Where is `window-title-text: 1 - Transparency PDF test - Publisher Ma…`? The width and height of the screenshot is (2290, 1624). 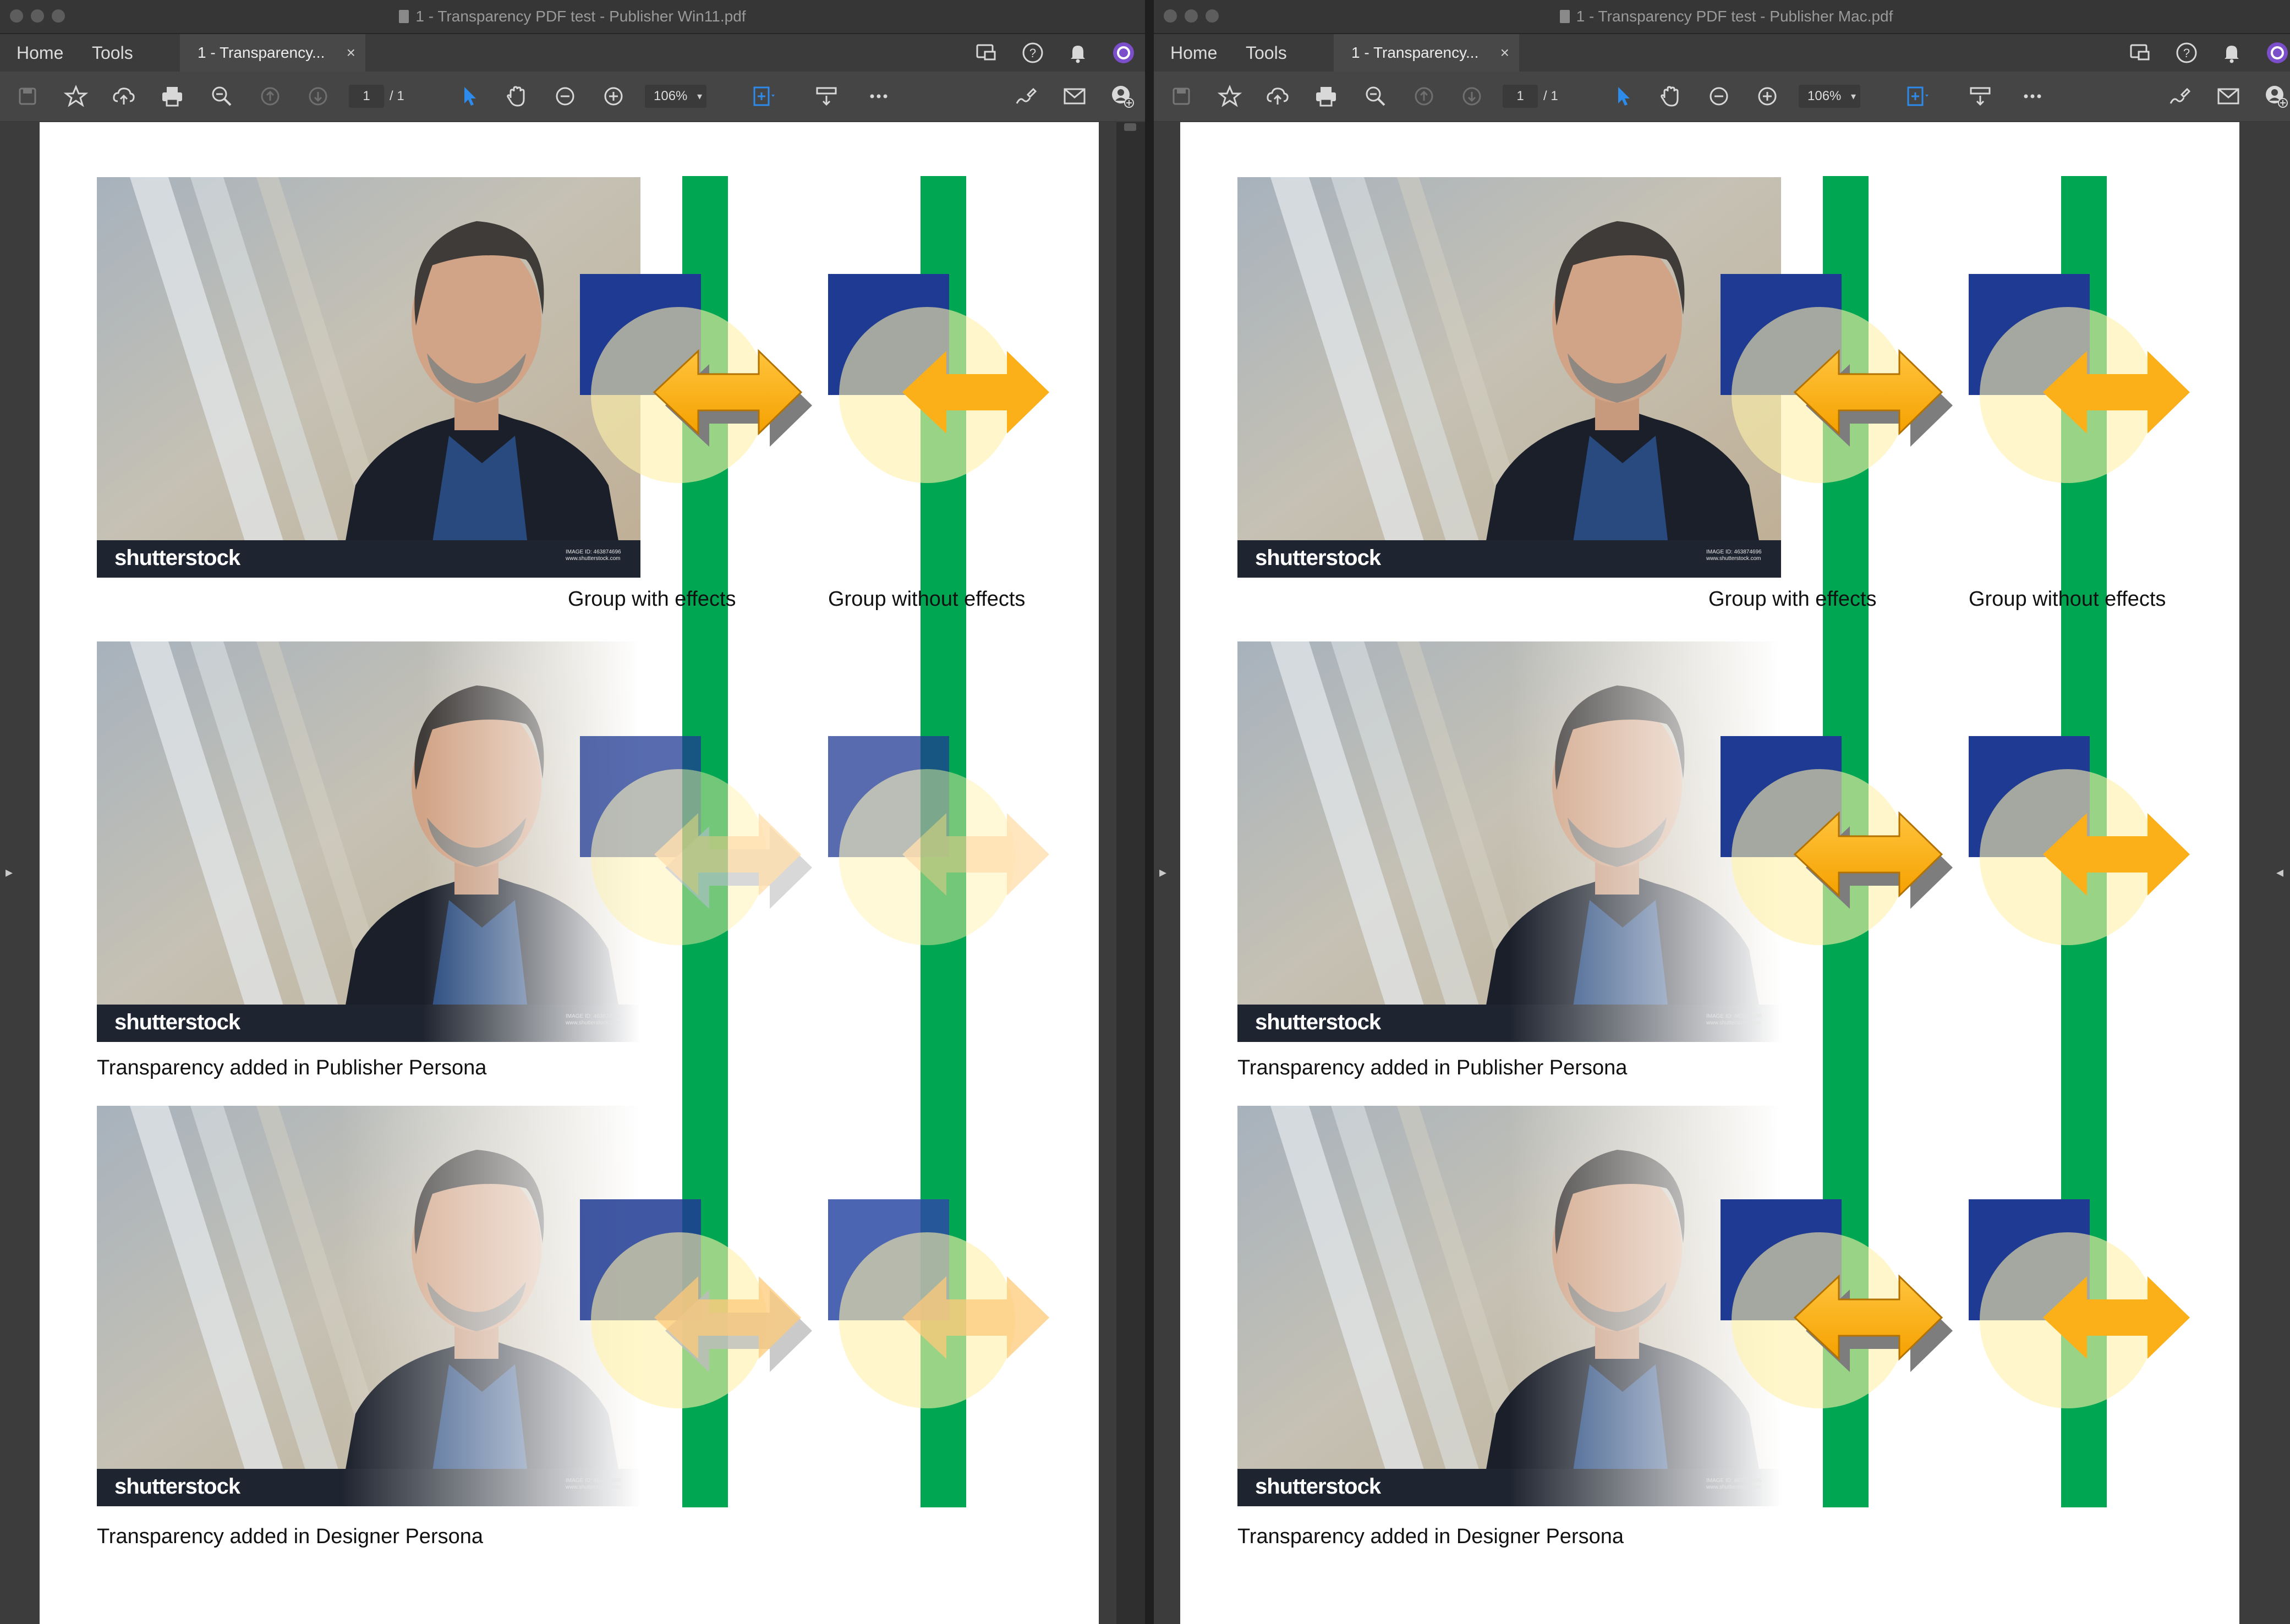 window-title-text: 1 - Transparency PDF test - Publisher Ma… is located at coordinates (1734, 16).